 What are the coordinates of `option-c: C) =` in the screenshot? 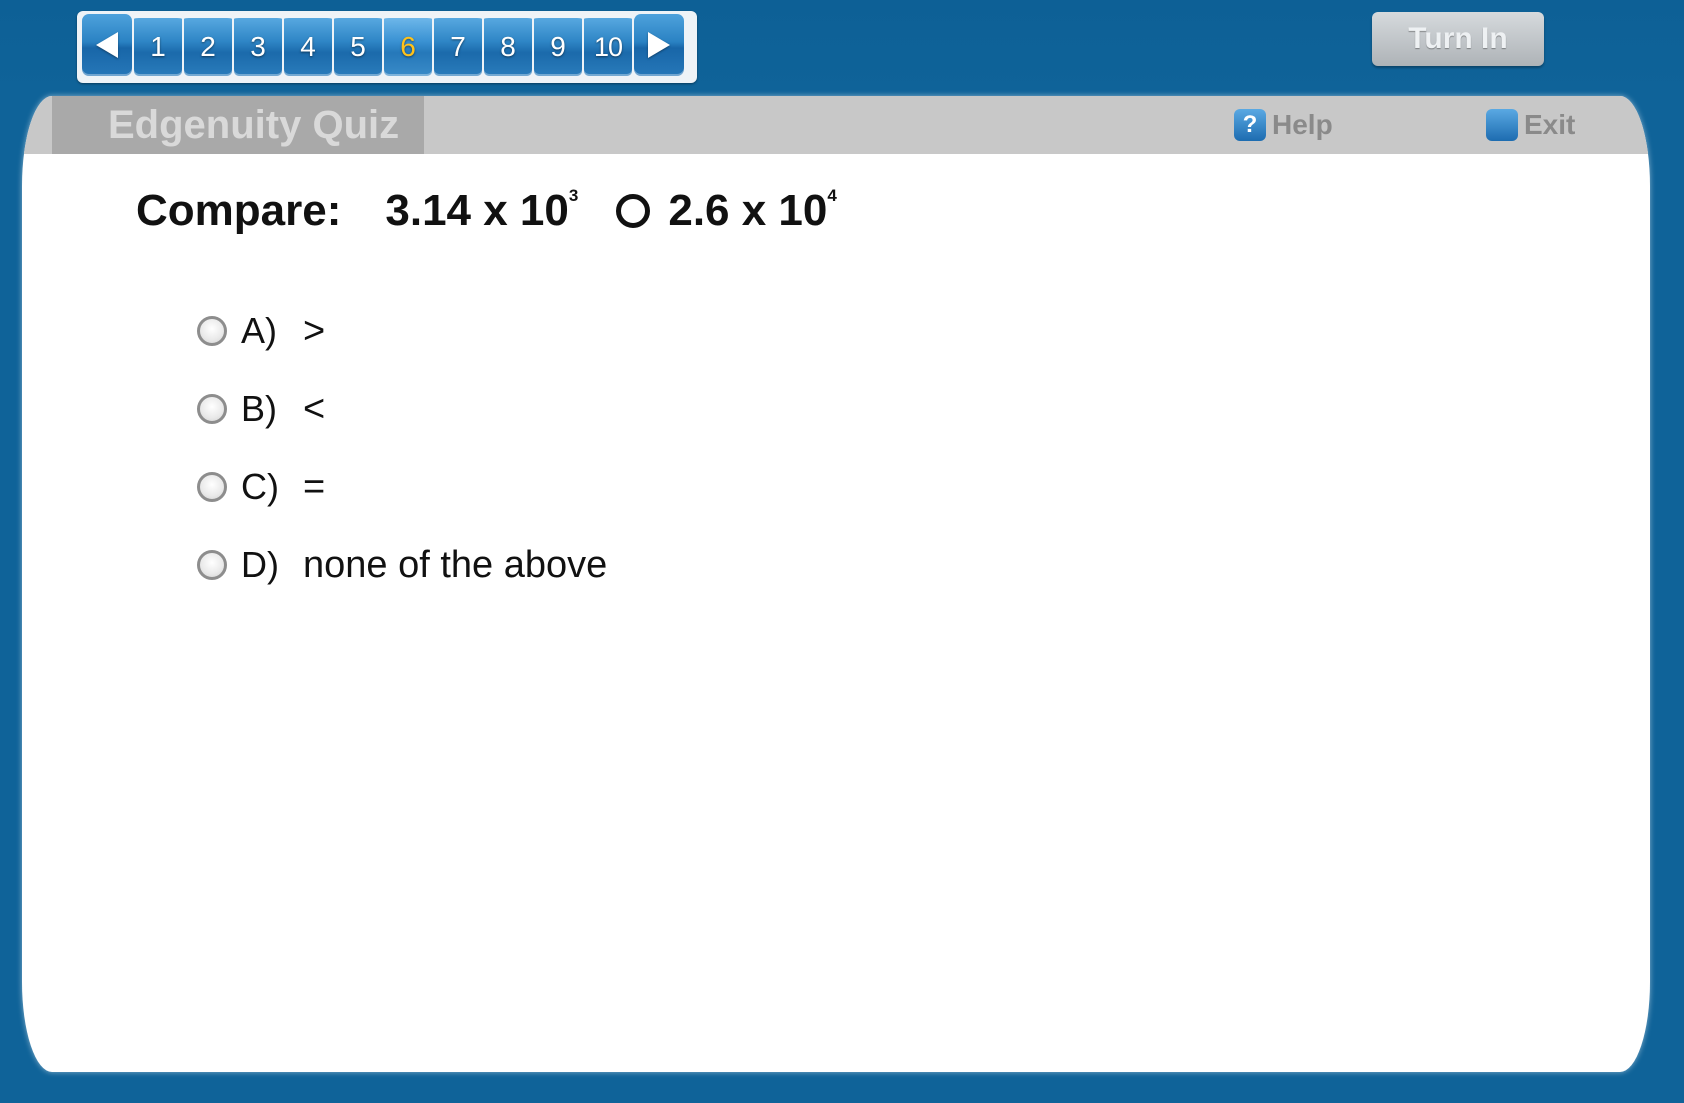 It's located at (402, 487).